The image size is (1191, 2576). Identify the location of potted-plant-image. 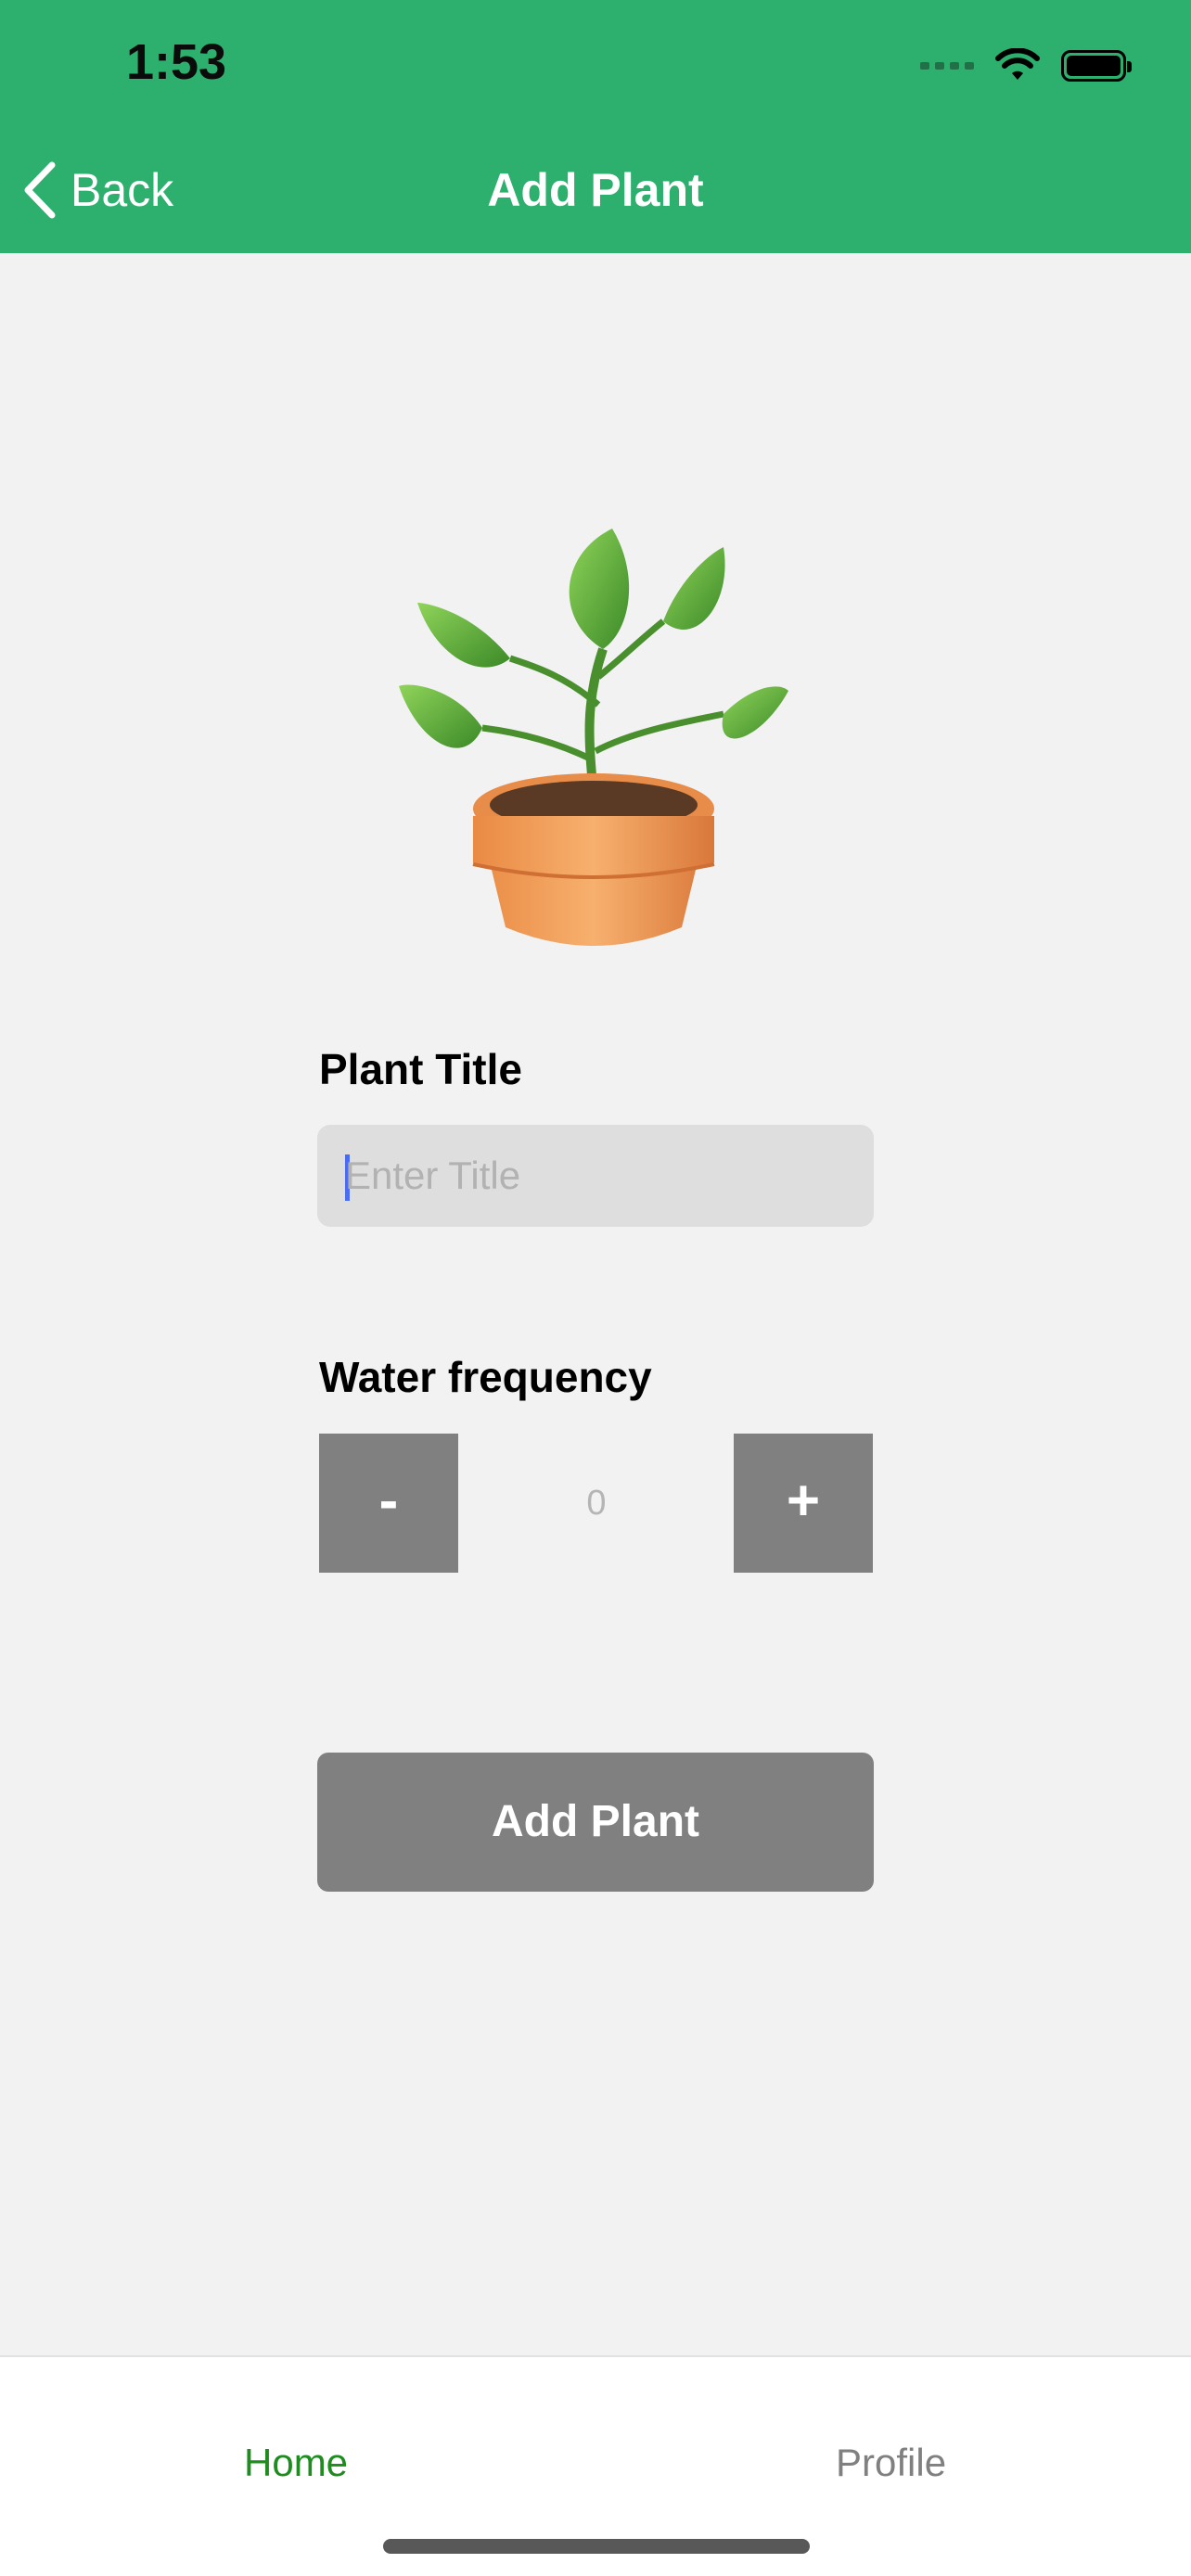
(593, 737).